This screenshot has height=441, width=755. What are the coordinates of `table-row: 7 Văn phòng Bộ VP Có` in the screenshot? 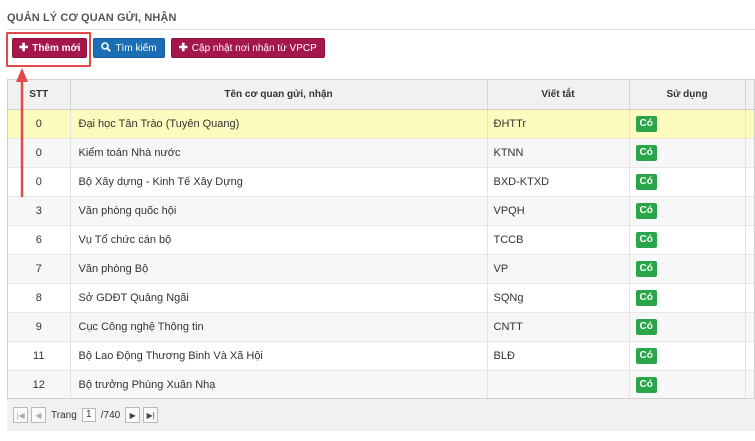 It's located at (381, 269).